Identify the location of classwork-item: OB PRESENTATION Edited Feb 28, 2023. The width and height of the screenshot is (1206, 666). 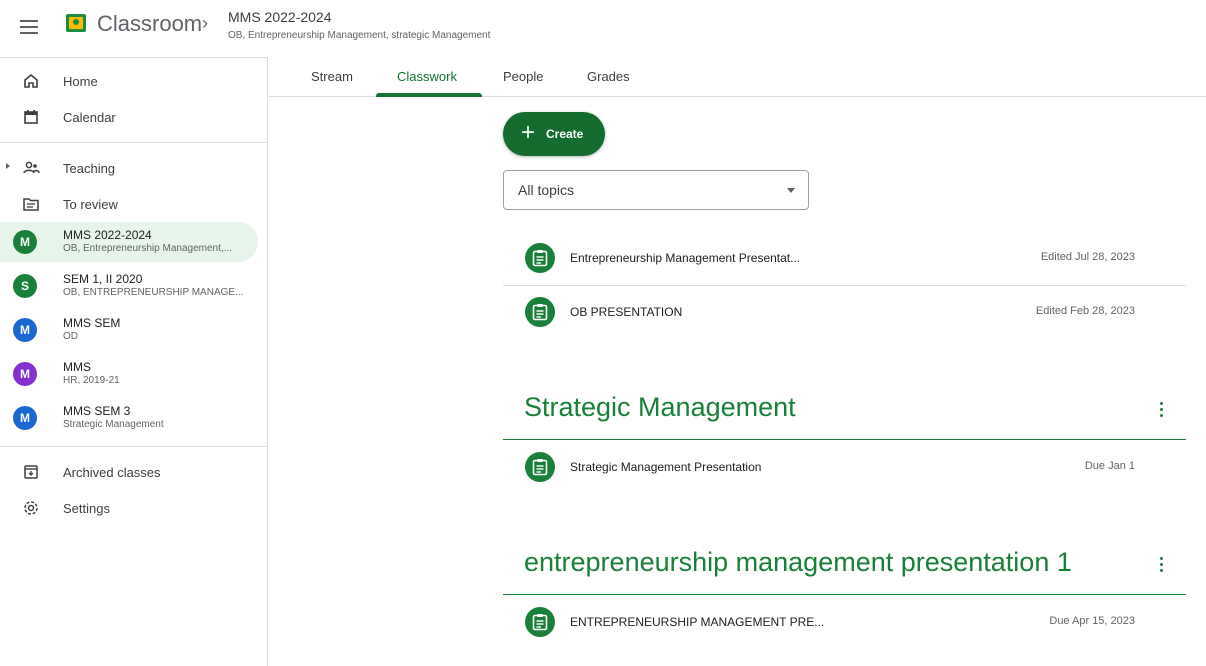
(844, 313).